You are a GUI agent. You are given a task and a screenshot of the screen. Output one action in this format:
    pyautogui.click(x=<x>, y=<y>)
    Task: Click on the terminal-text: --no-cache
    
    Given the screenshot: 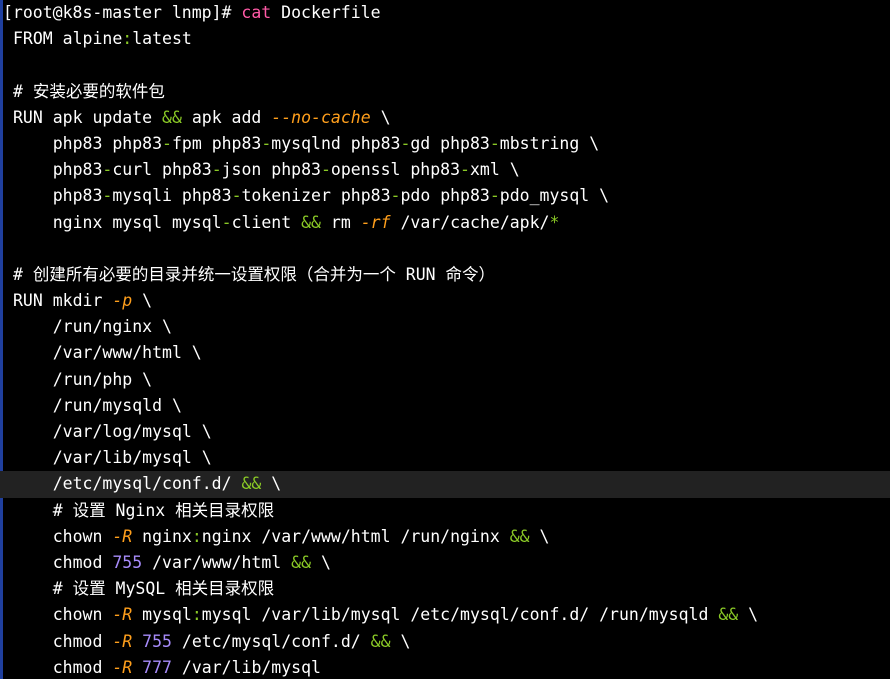 What is the action you would take?
    pyautogui.click(x=321, y=117)
    